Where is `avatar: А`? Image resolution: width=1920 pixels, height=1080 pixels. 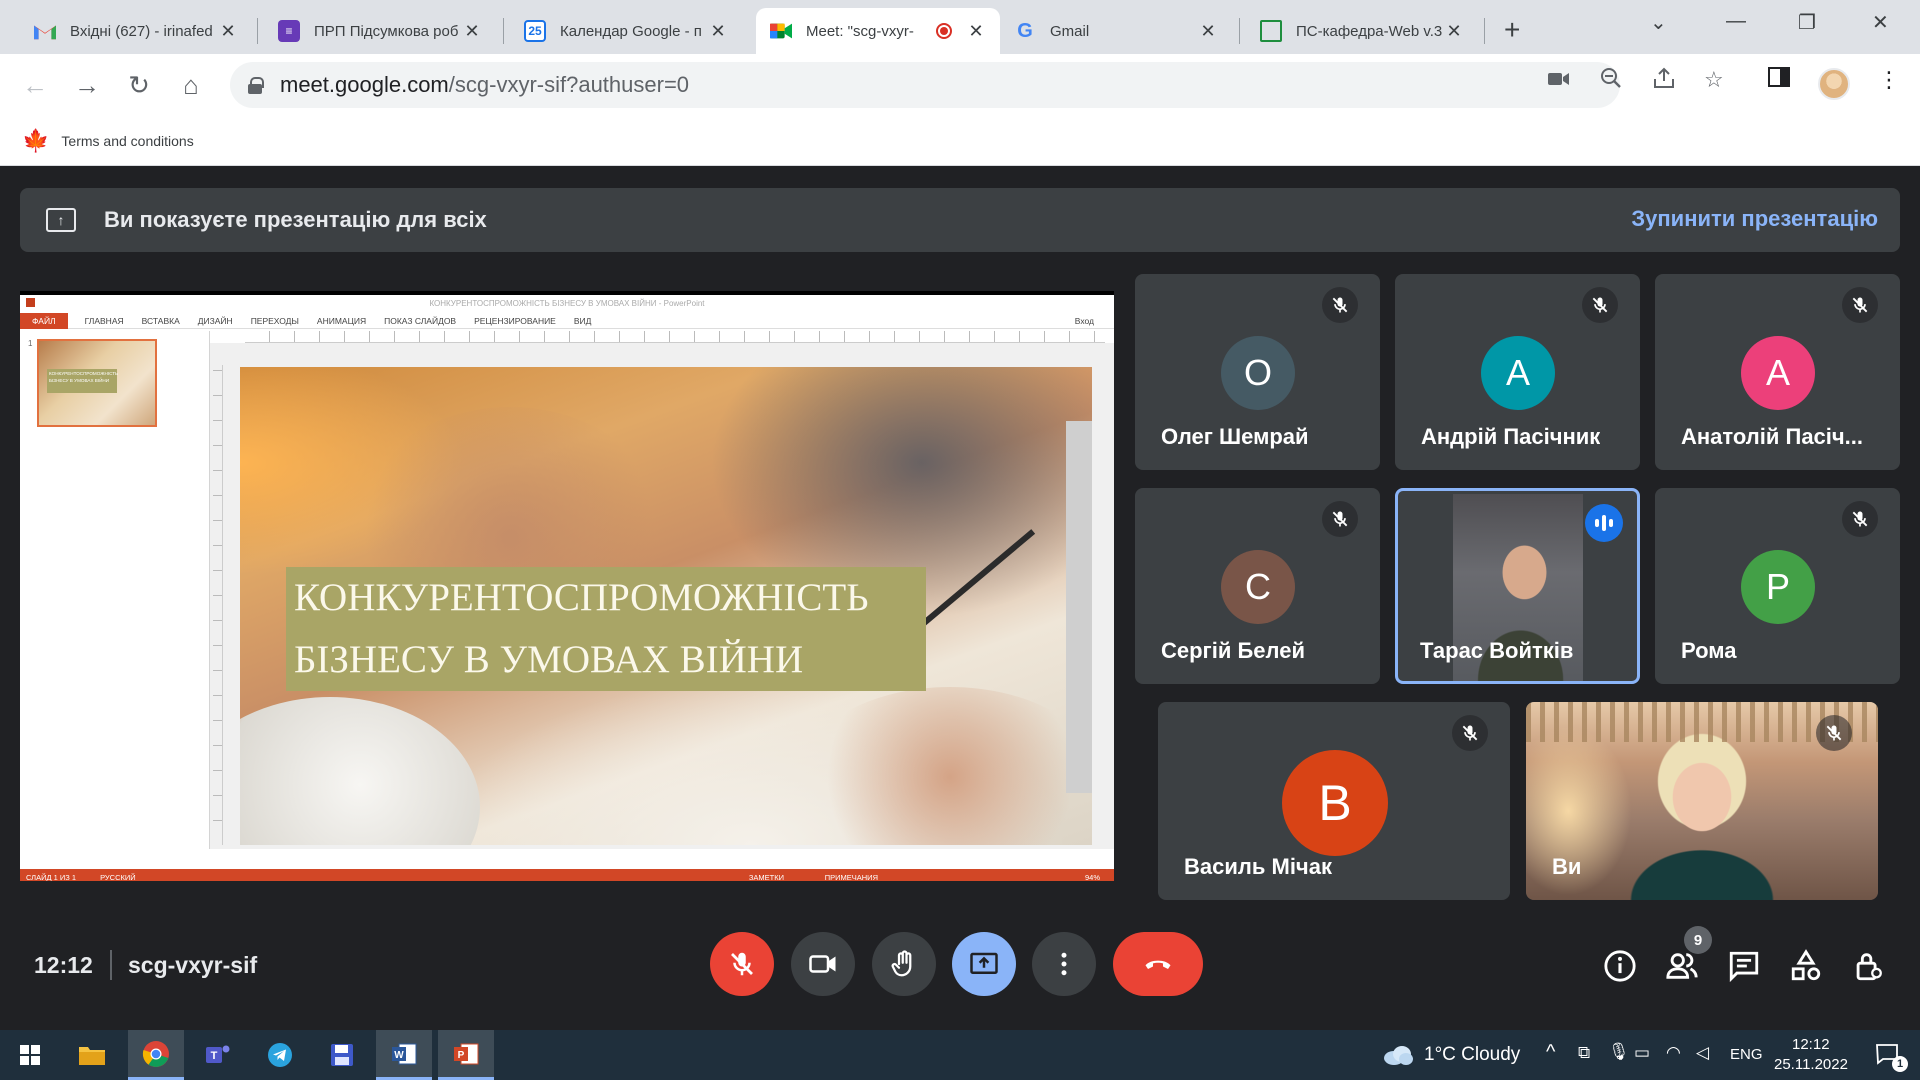
avatar: А is located at coordinates (1518, 373).